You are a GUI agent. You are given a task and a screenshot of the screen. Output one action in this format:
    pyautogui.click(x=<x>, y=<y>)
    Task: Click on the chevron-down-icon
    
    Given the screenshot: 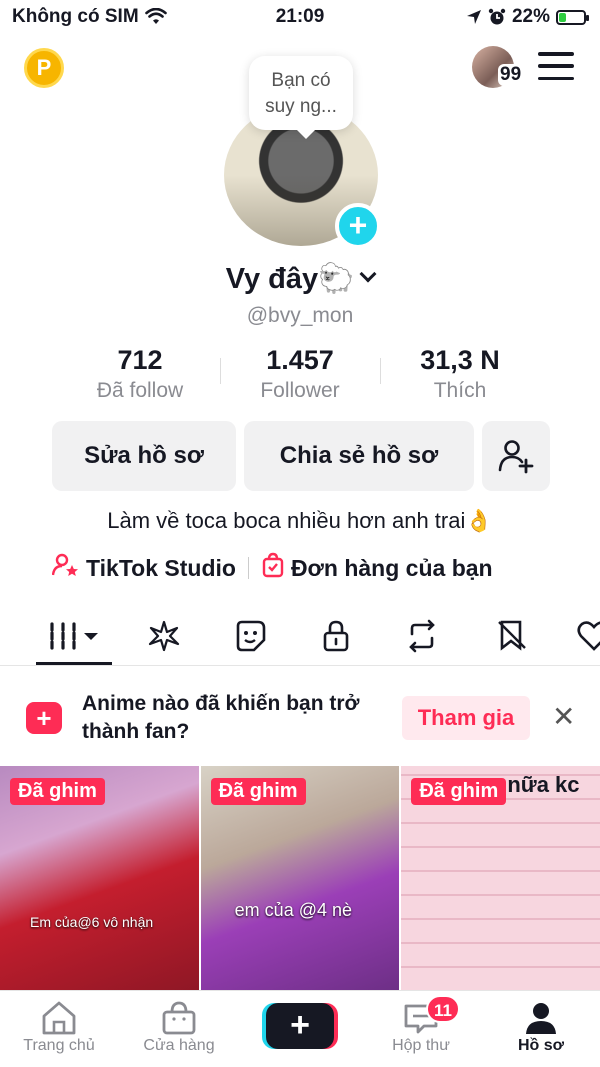 What is the action you would take?
    pyautogui.click(x=368, y=274)
    